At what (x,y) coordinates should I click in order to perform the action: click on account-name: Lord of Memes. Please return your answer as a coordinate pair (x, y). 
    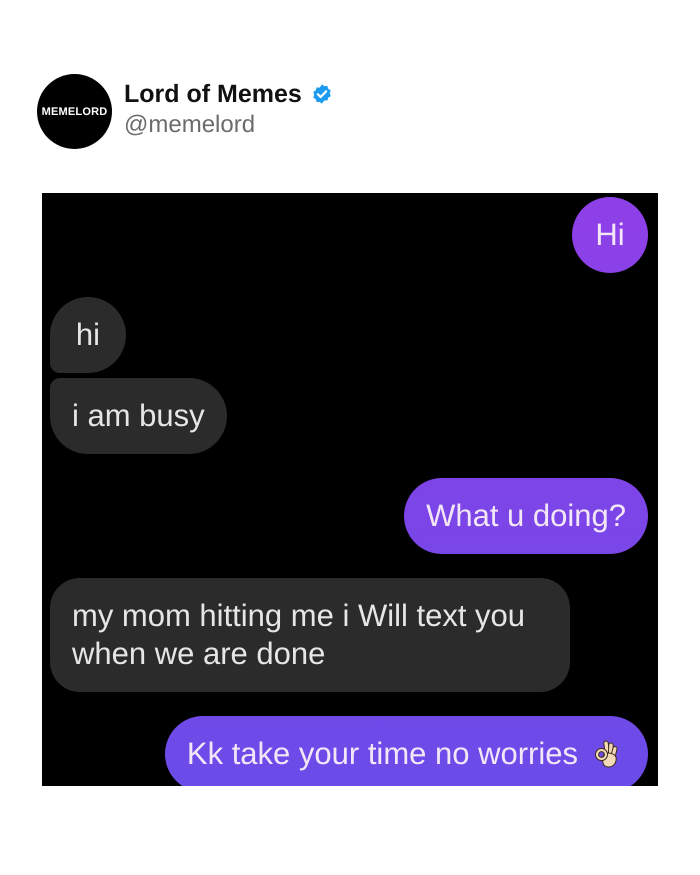
    Looking at the image, I should click on (213, 93).